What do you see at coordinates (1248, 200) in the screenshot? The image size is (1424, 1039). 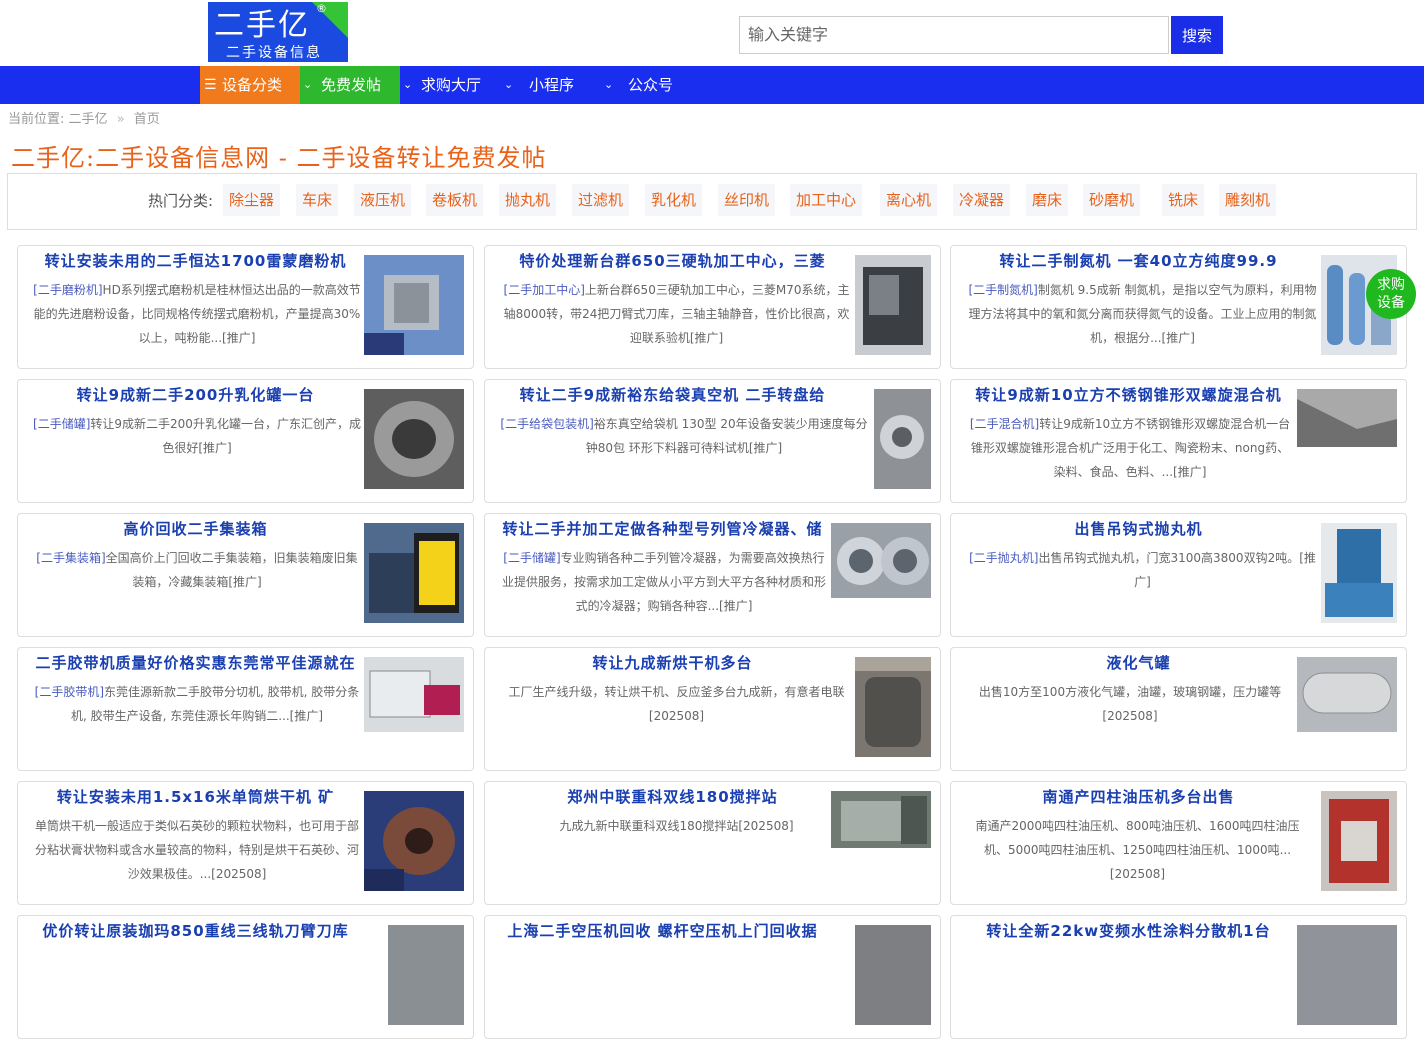 I see `hot-tag: 雕刻机` at bounding box center [1248, 200].